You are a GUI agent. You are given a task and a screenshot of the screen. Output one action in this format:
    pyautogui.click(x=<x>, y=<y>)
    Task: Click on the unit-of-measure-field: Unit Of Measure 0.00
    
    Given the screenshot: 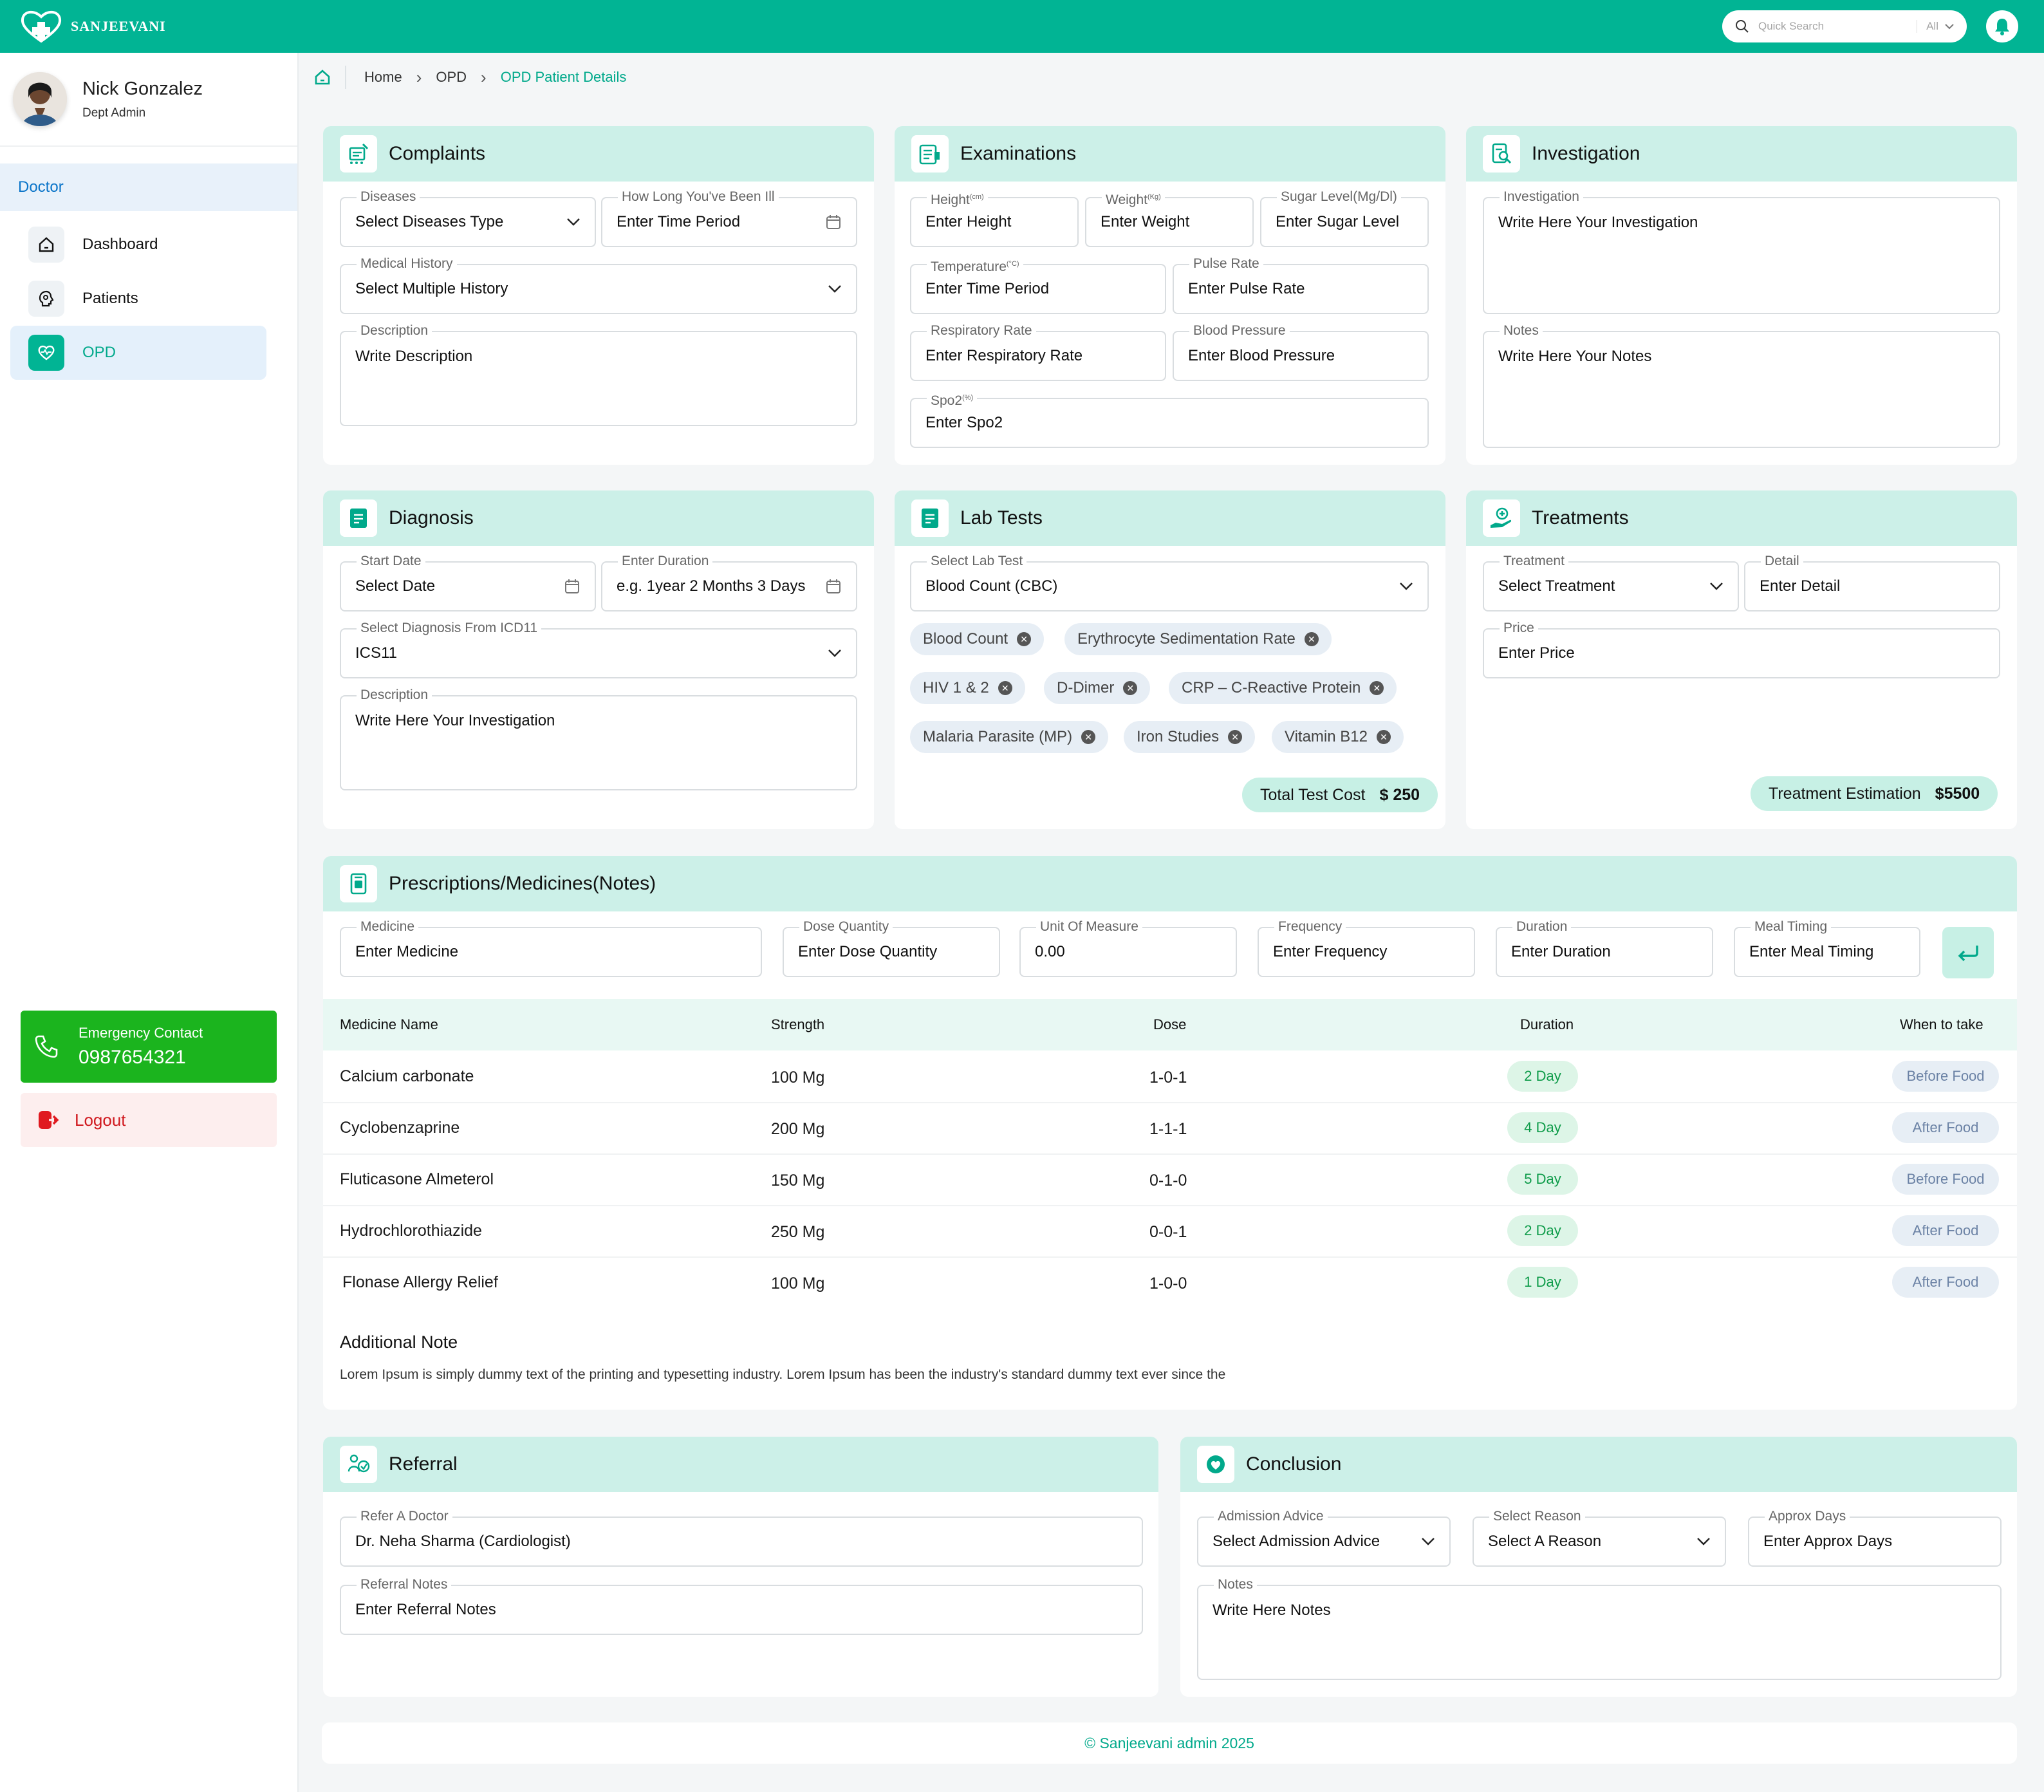 What is the action you would take?
    pyautogui.click(x=1128, y=948)
    